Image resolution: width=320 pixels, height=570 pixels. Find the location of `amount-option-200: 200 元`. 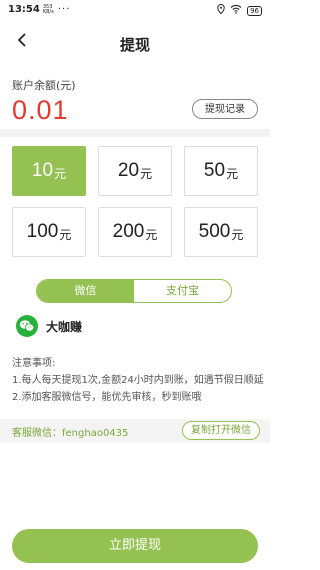

amount-option-200: 200 元 is located at coordinates (135, 232).